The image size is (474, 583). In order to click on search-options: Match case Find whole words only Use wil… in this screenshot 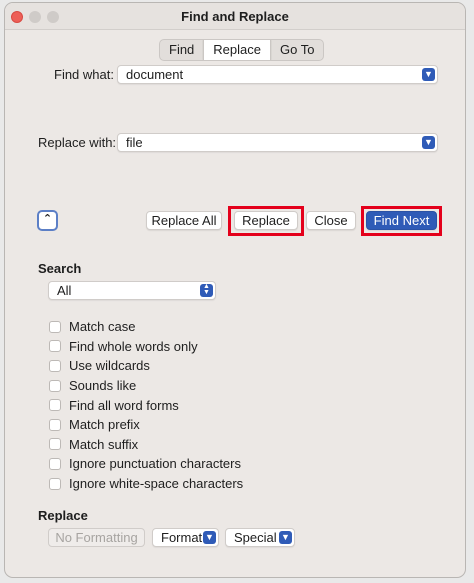, I will do `click(146, 405)`.